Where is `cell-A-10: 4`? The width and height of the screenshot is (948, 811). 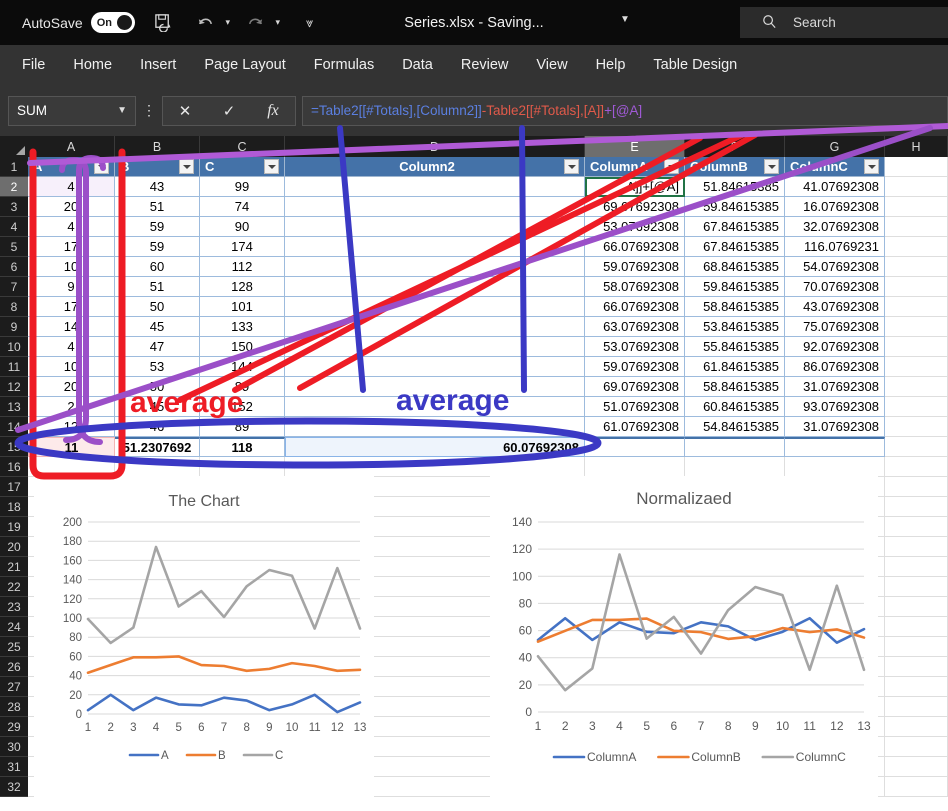 cell-A-10: 4 is located at coordinates (71, 347).